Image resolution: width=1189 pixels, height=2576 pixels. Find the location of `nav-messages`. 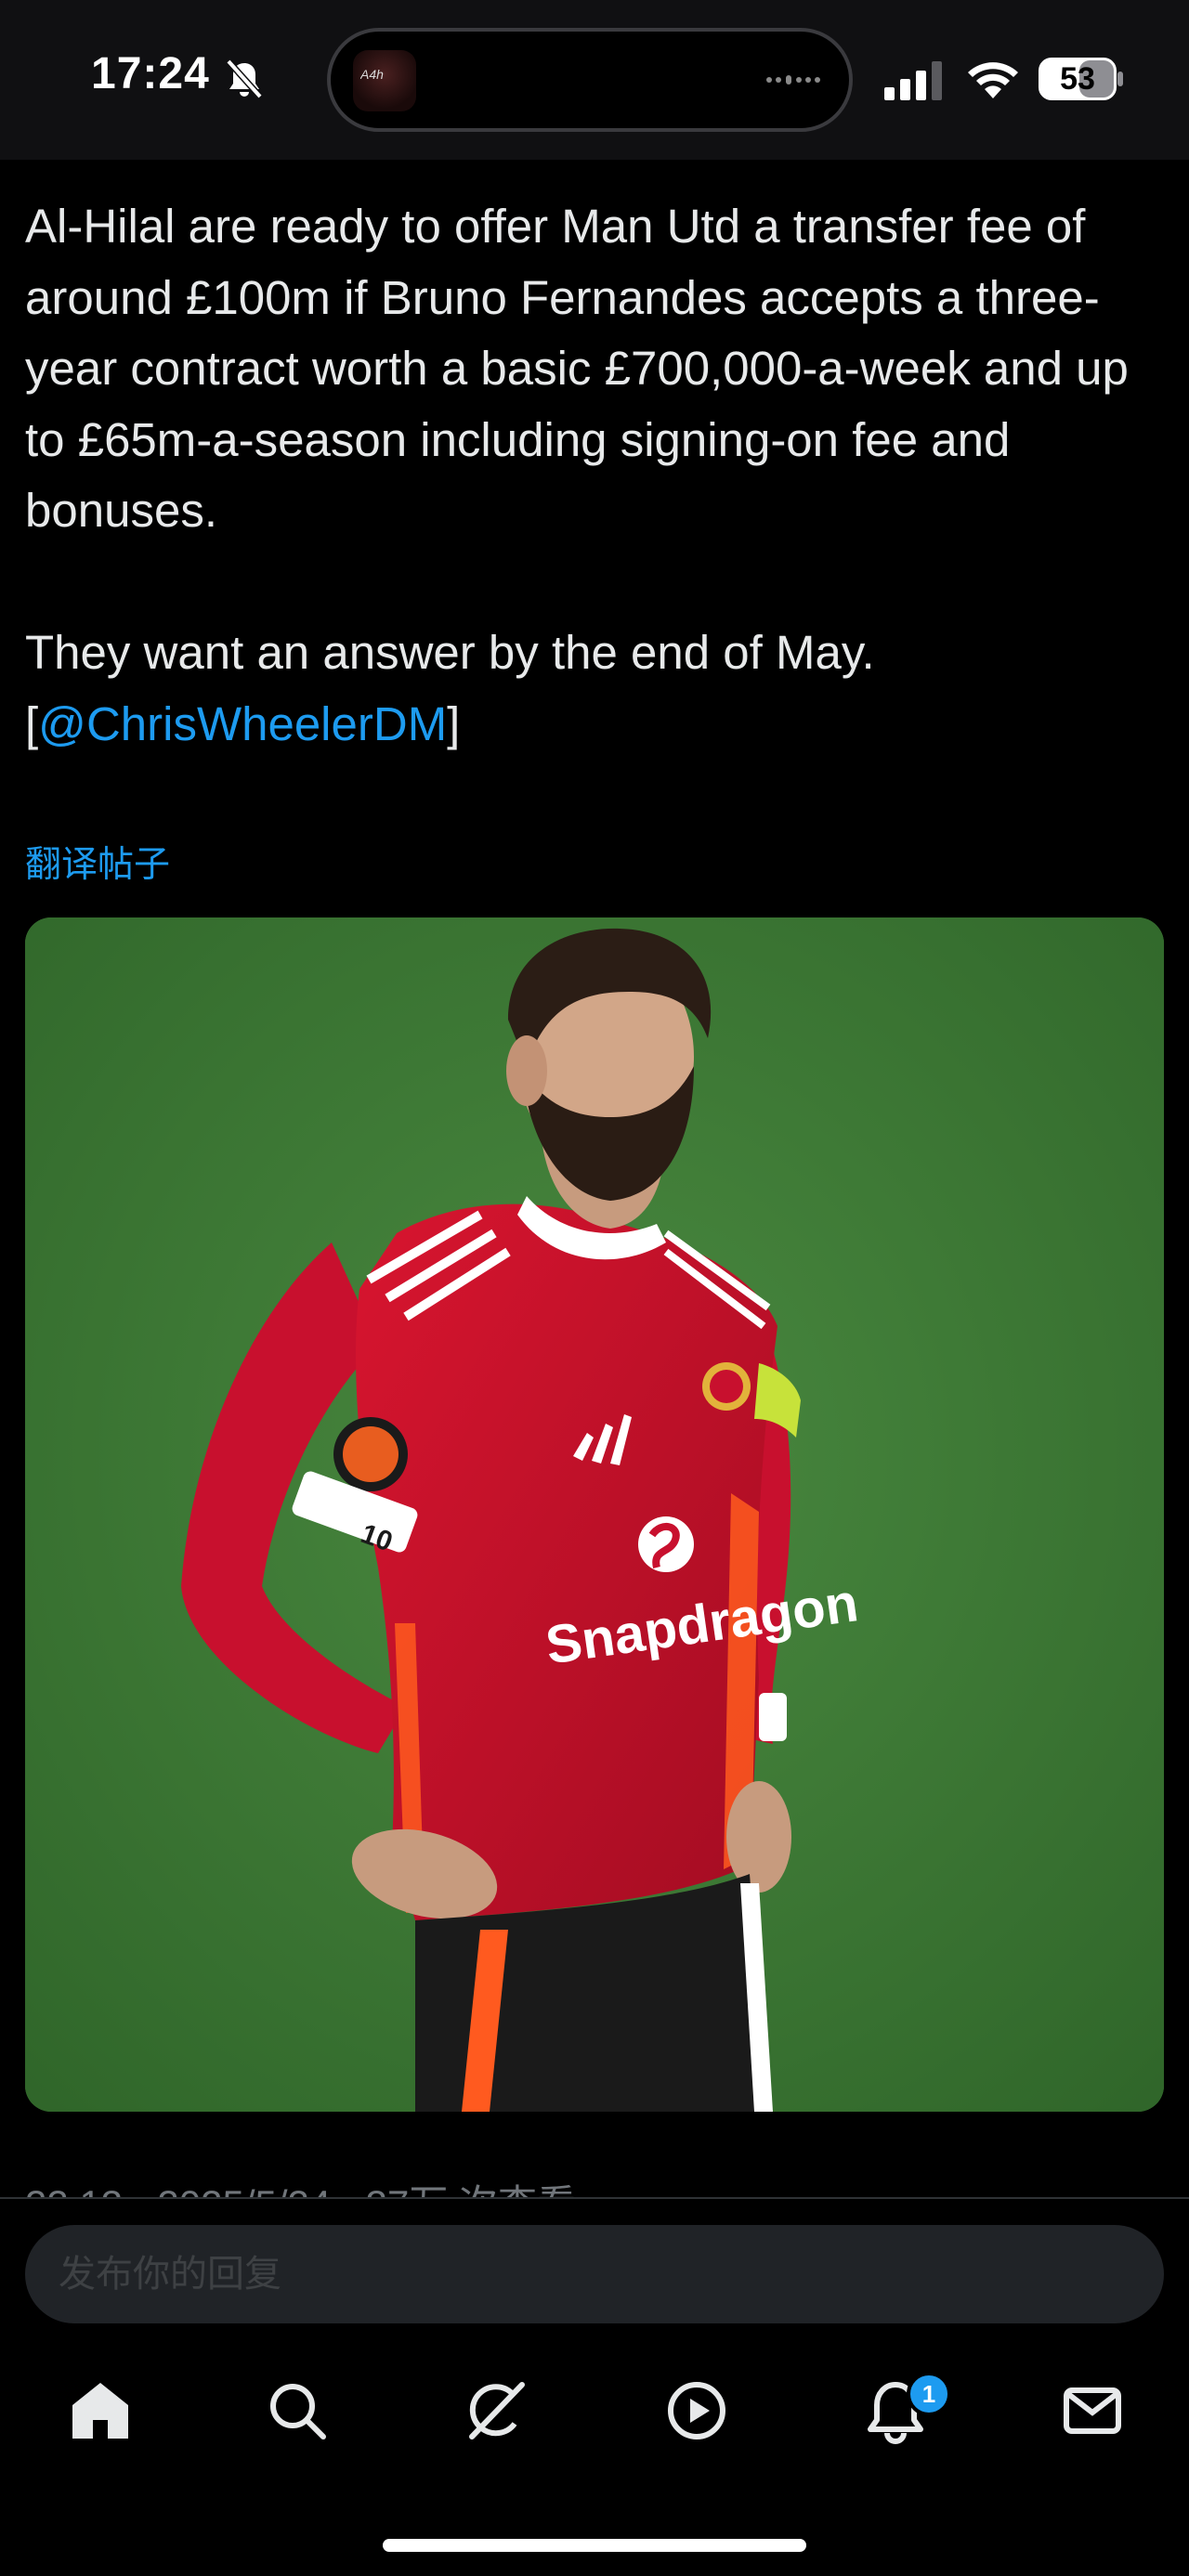

nav-messages is located at coordinates (1092, 2410).